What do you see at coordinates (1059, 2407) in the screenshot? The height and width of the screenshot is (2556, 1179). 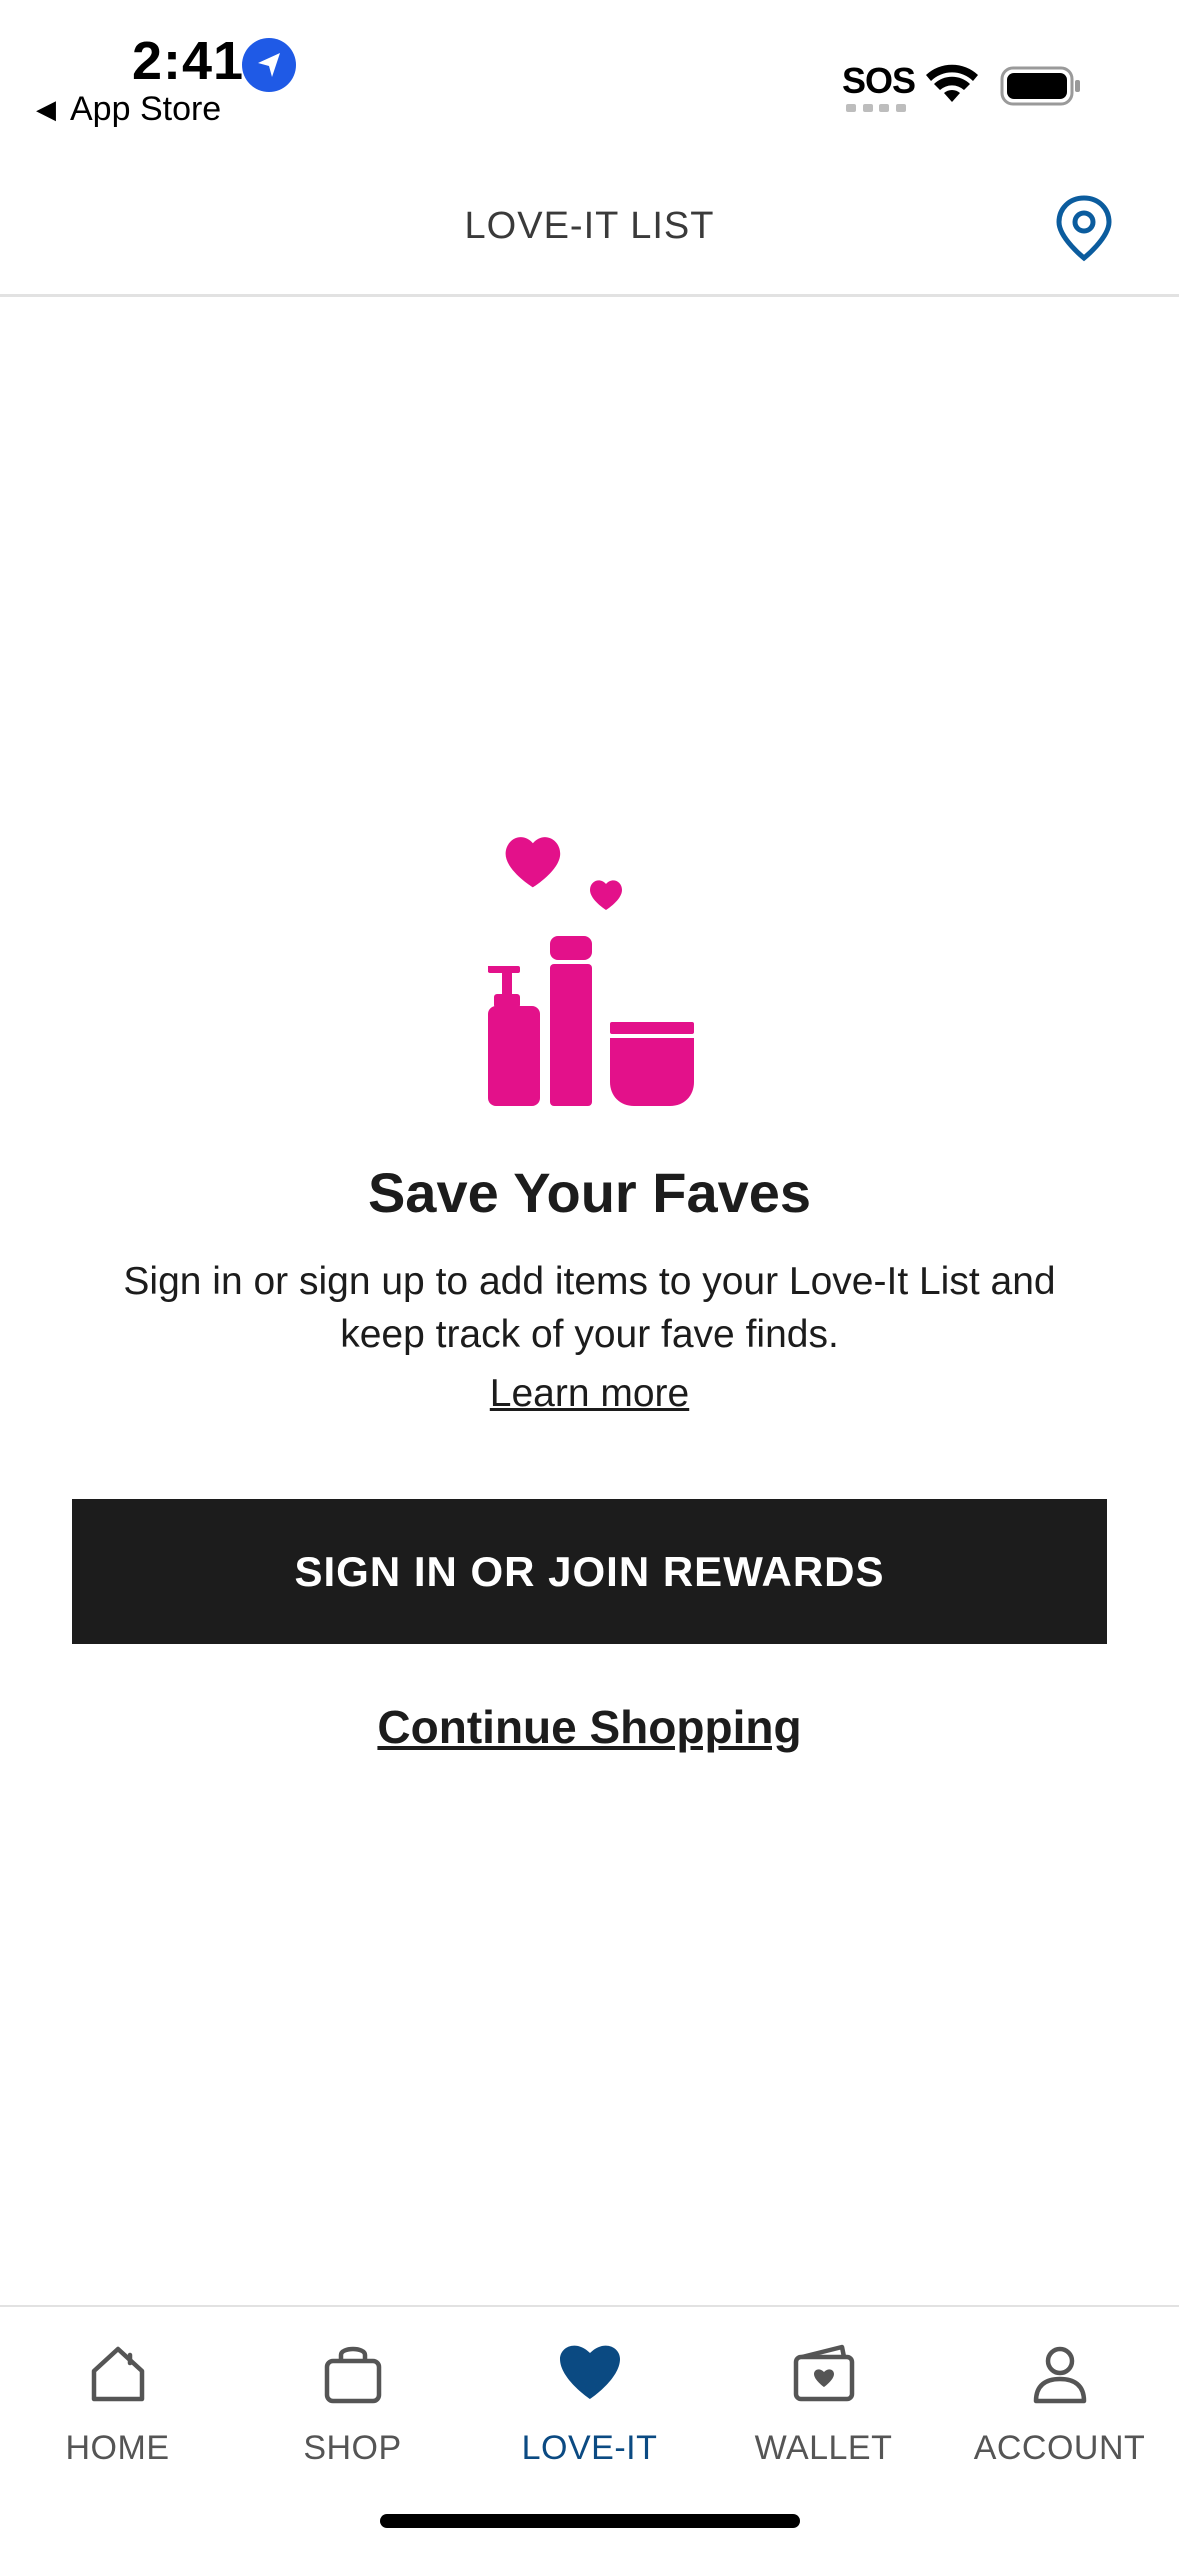 I see `tab-account: ACCOUNT` at bounding box center [1059, 2407].